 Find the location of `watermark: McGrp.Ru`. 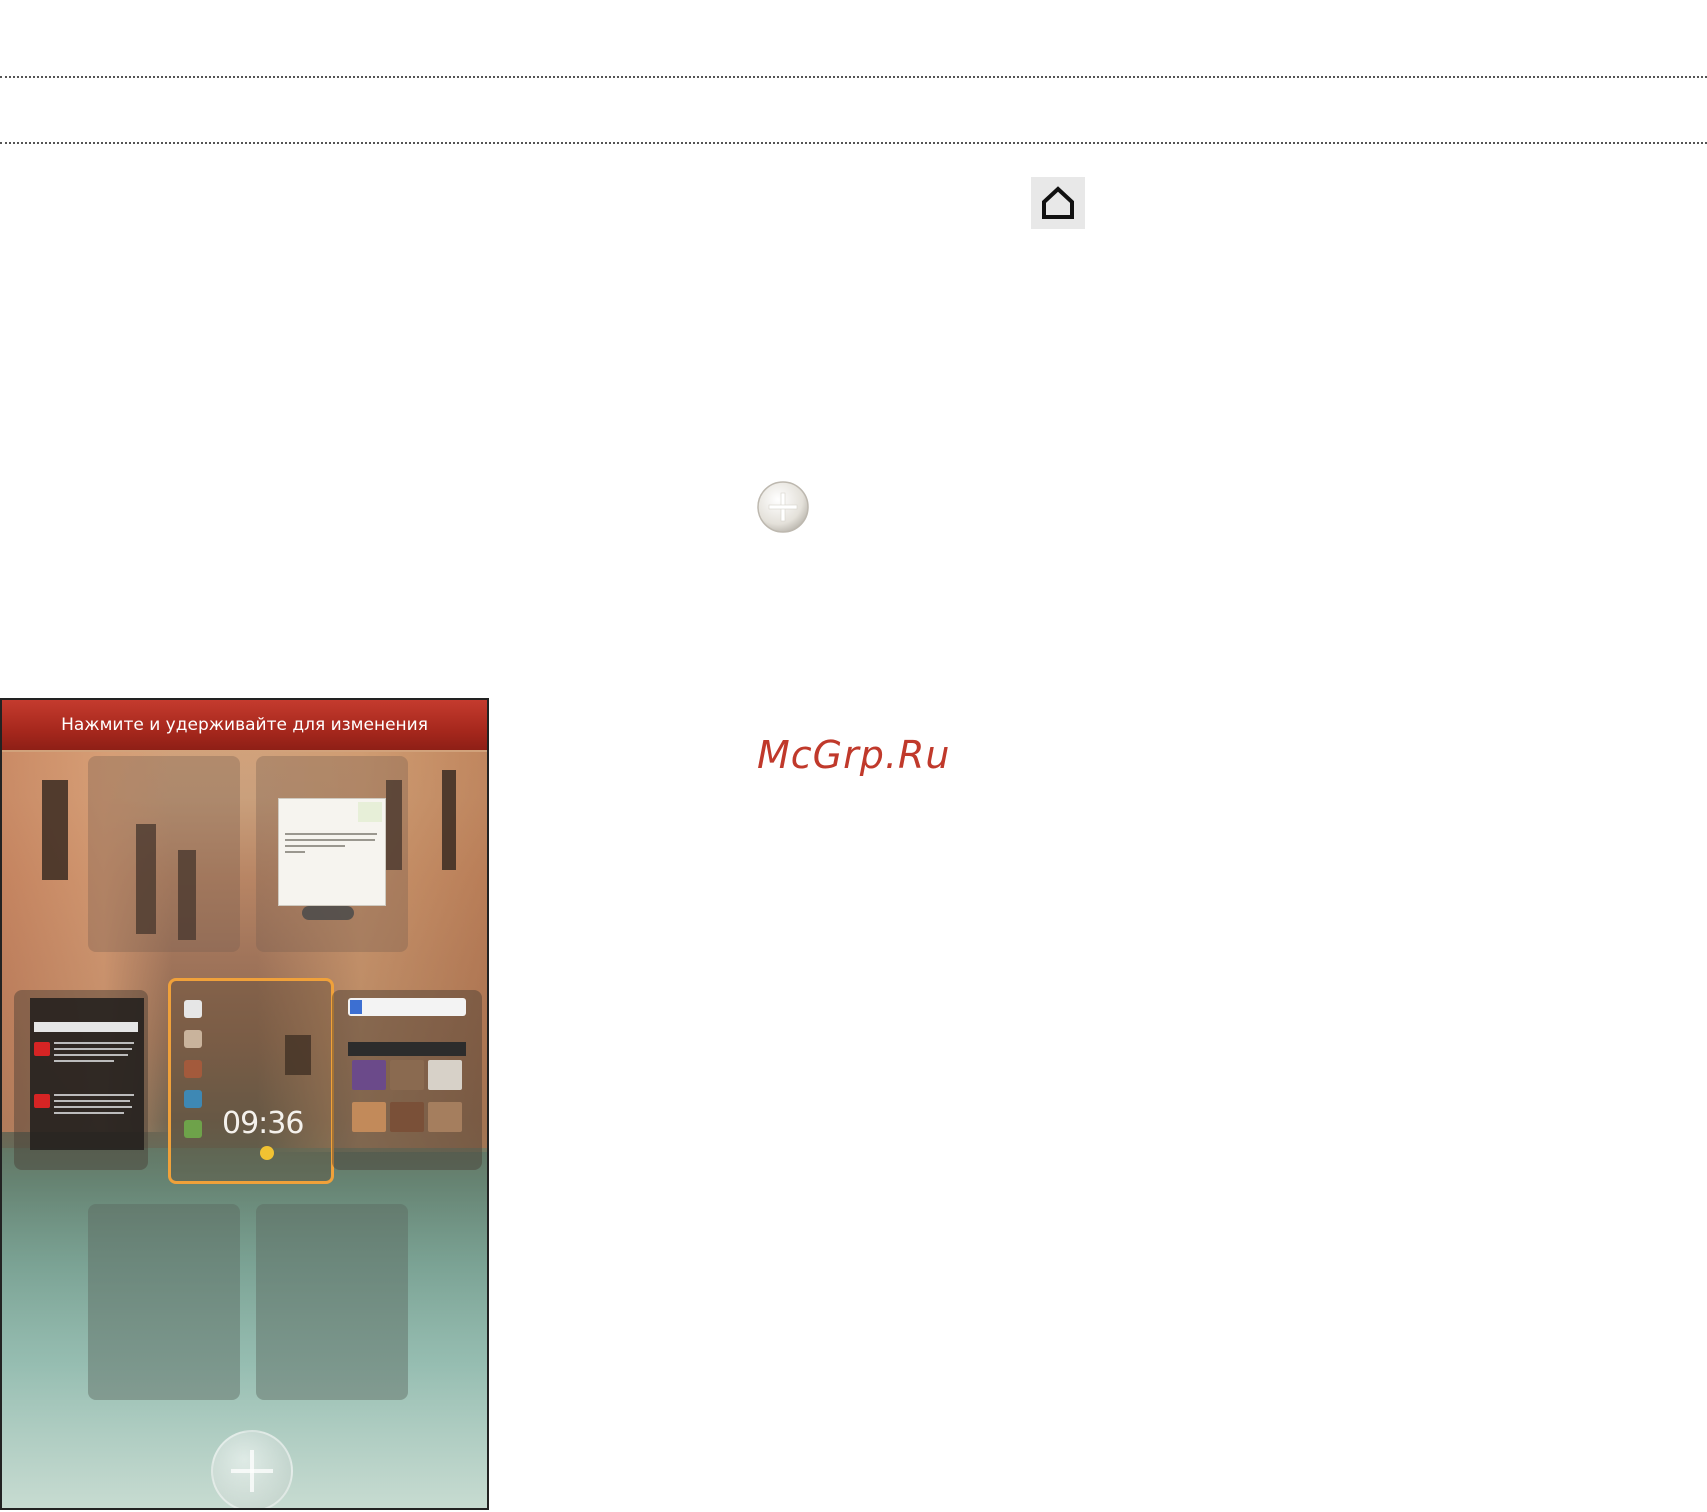

watermark: McGrp.Ru is located at coordinates (854, 755).